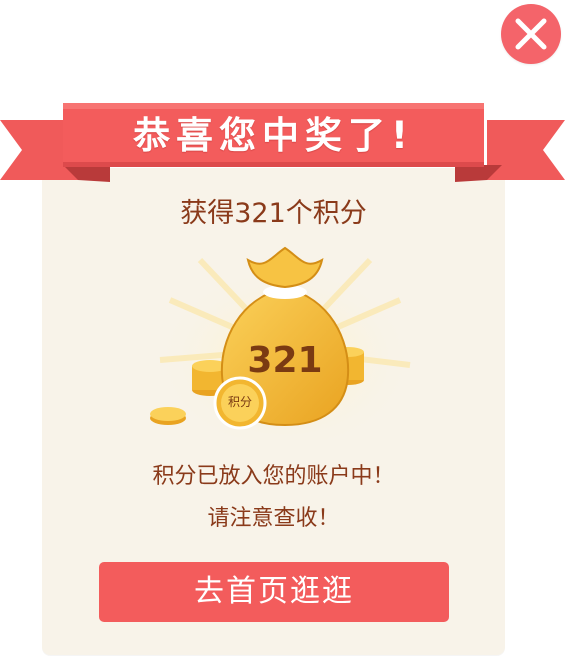  Describe the element at coordinates (273, 518) in the screenshot. I see `message-line-2: 请注意查收！` at that location.